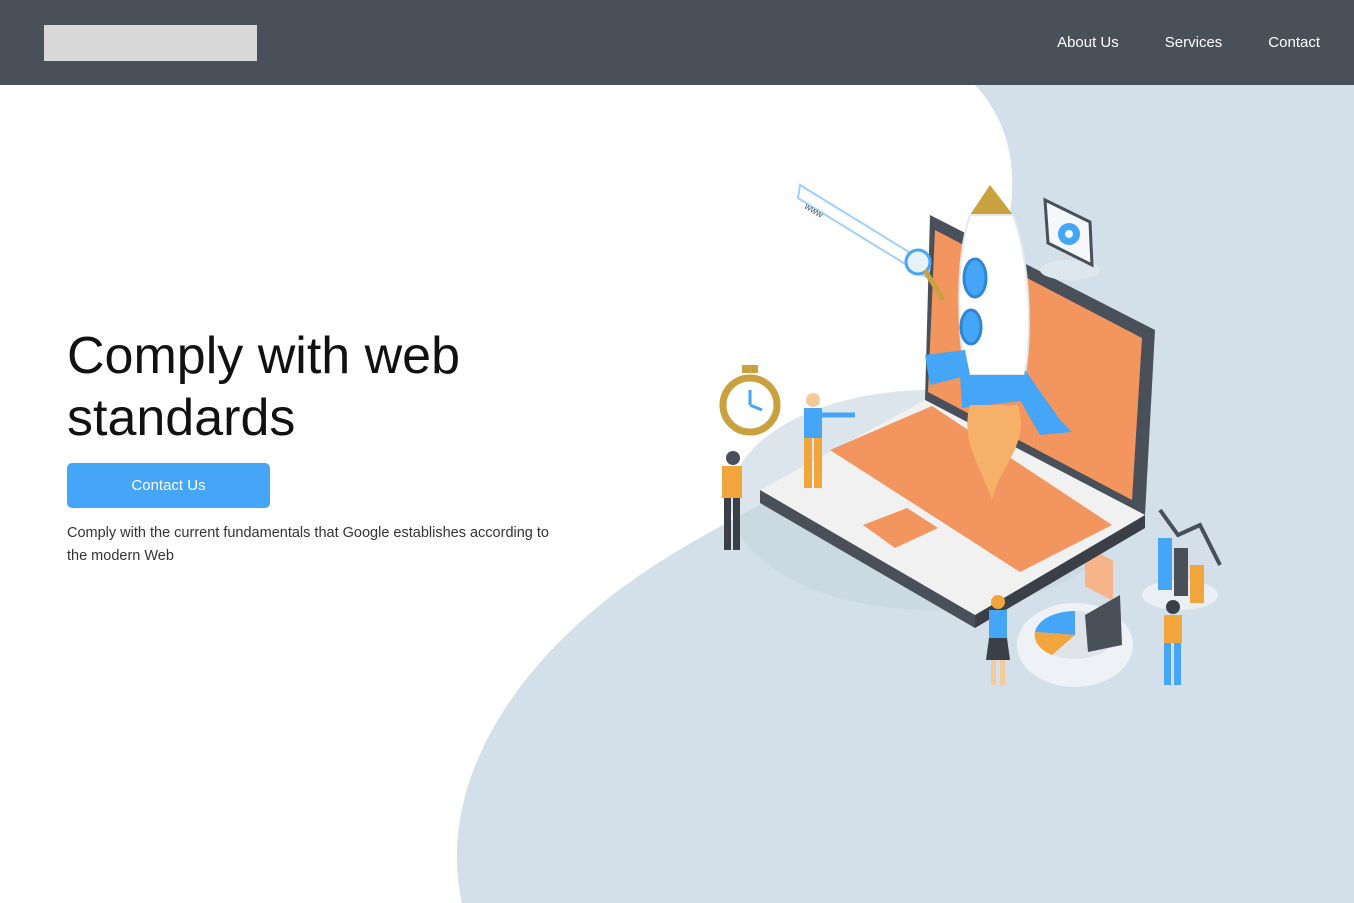  Describe the element at coordinates (1075, 641) in the screenshot. I see `pie-chart-icon` at that location.